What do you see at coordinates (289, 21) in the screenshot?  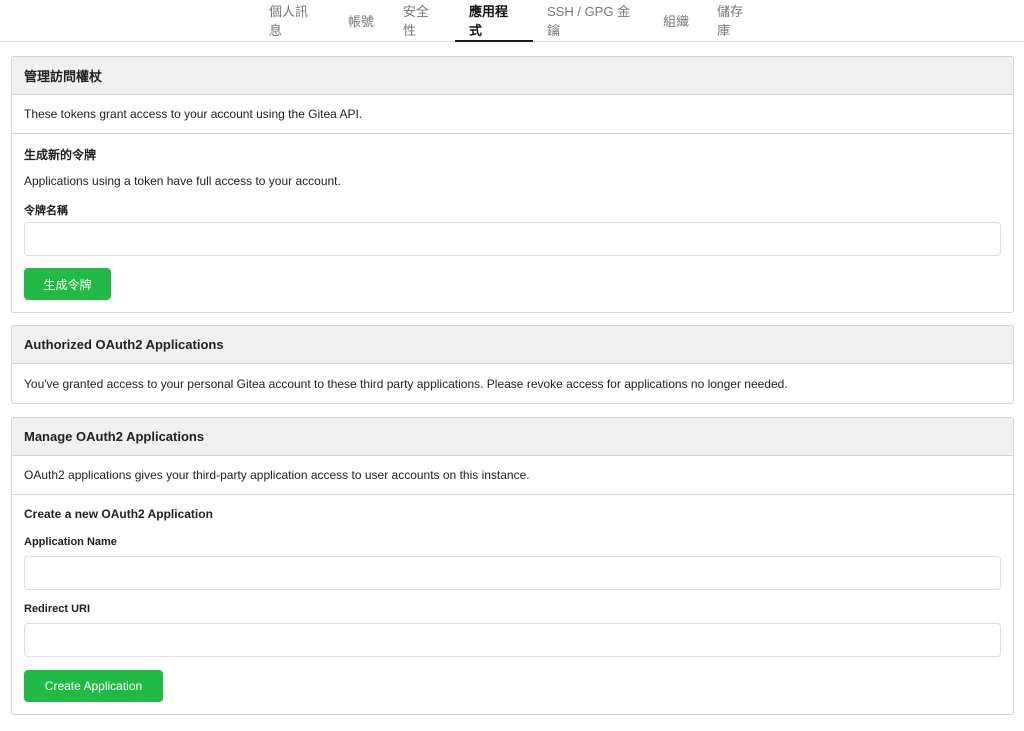 I see `tab-label: 個人訊息` at bounding box center [289, 21].